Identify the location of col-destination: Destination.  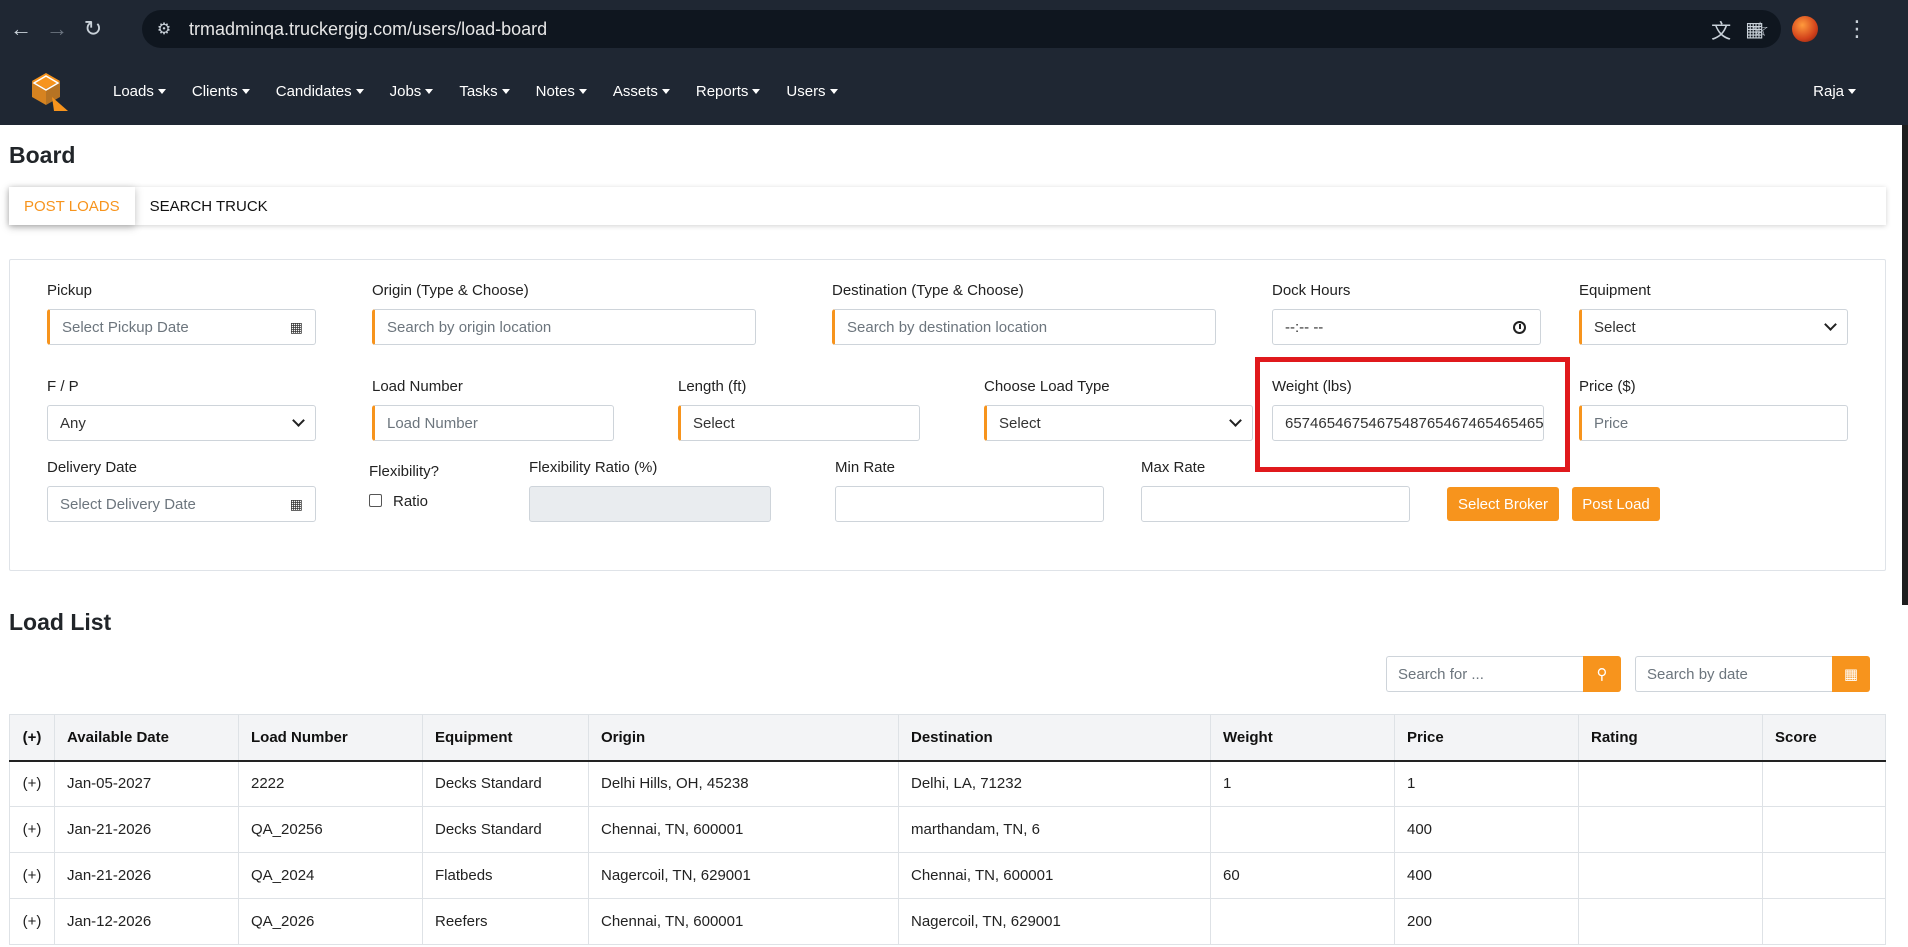
(1054, 738).